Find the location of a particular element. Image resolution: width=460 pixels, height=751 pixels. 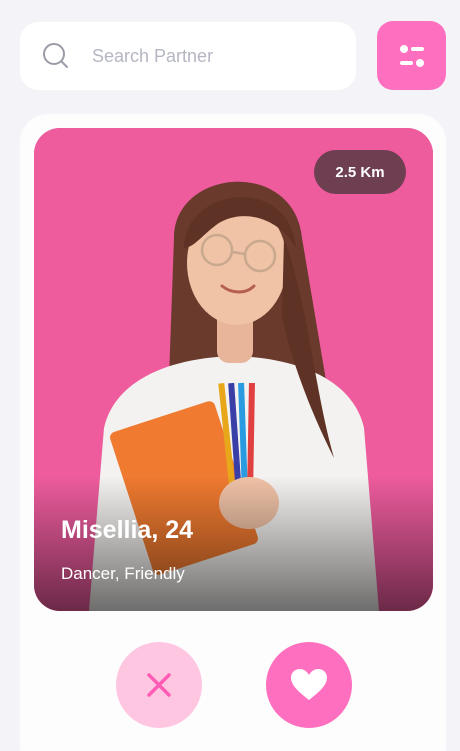

search-input is located at coordinates (207, 56).